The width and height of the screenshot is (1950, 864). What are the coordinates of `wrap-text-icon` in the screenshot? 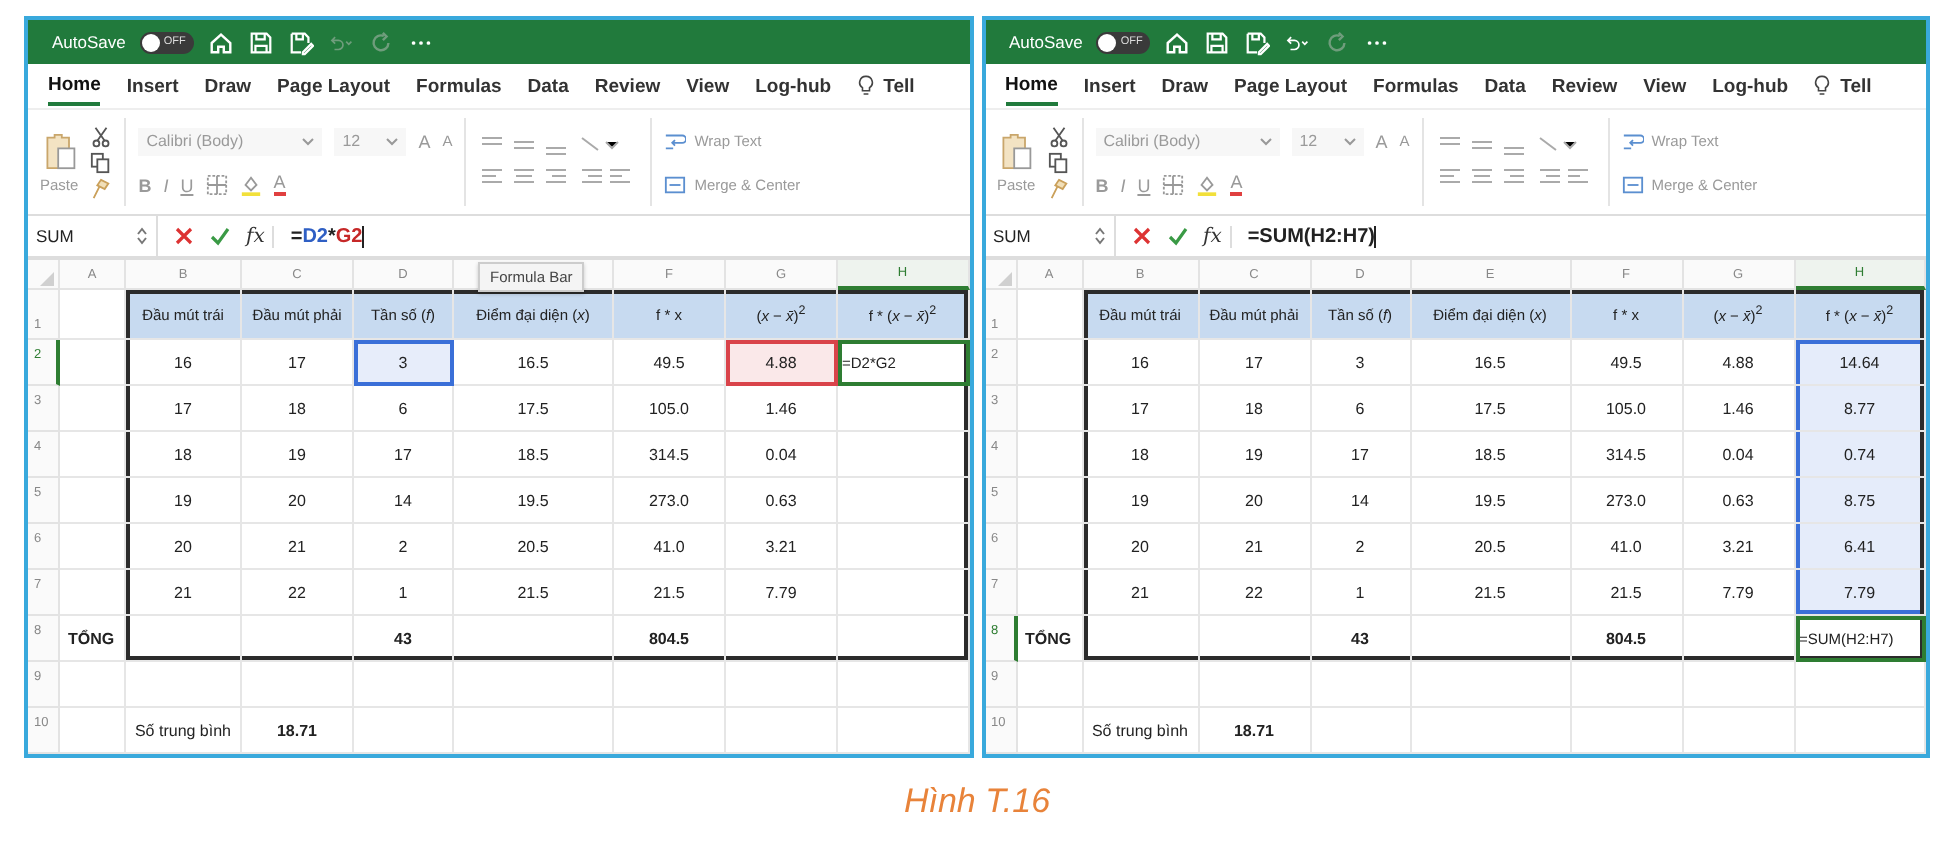 It's located at (675, 140).